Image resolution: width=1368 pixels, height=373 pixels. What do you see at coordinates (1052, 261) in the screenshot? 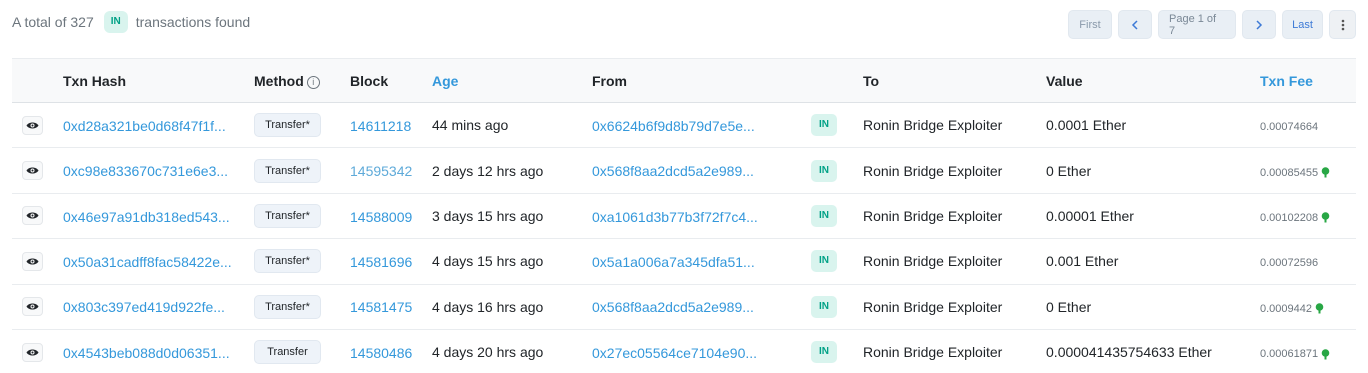
I see `value-integer: 0.` at bounding box center [1052, 261].